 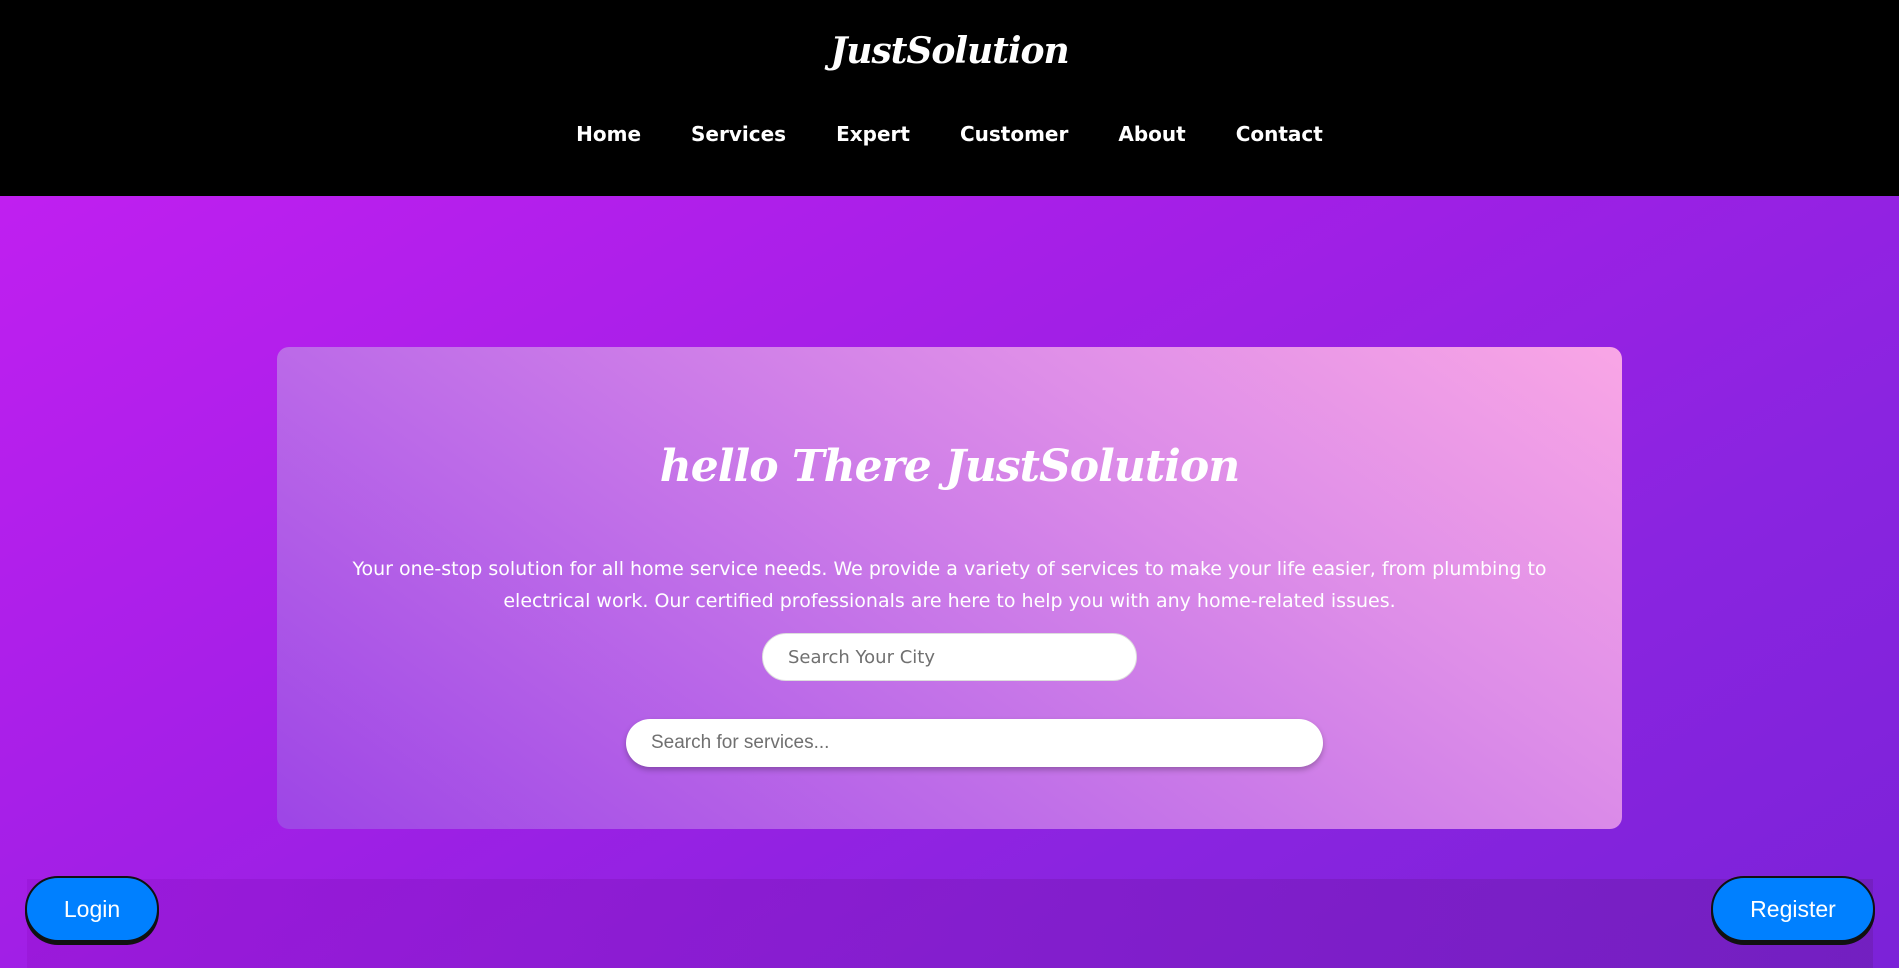 I want to click on hero-heading: hello There JustSolution, so click(x=949, y=466).